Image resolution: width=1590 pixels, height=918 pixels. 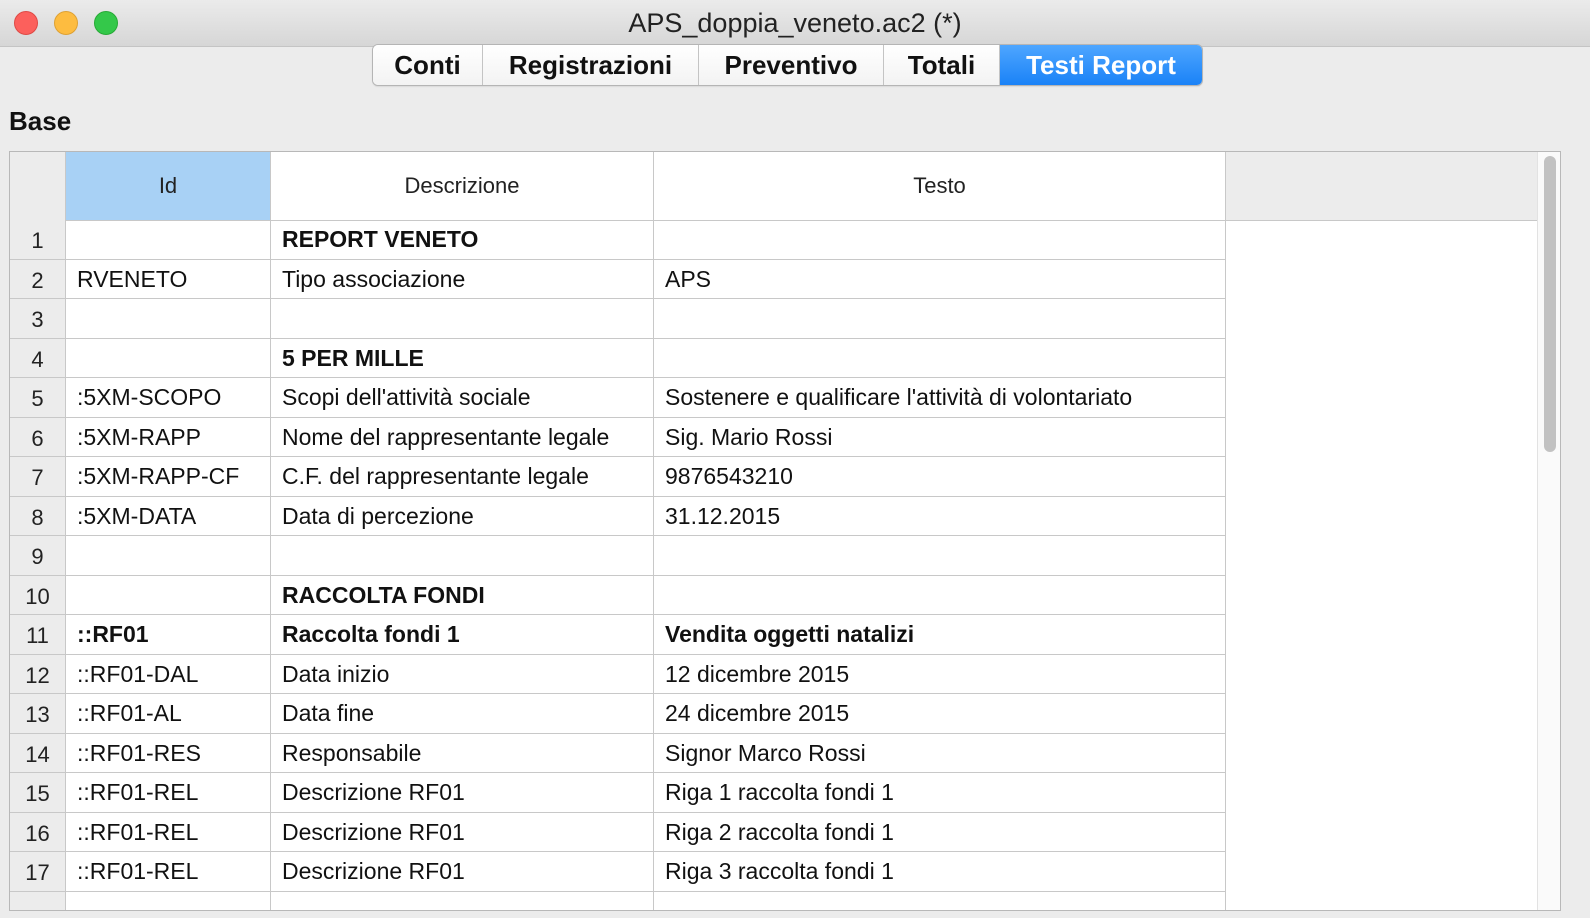 I want to click on cell-descrizione: Nome del rappresentante legale, so click(x=462, y=437).